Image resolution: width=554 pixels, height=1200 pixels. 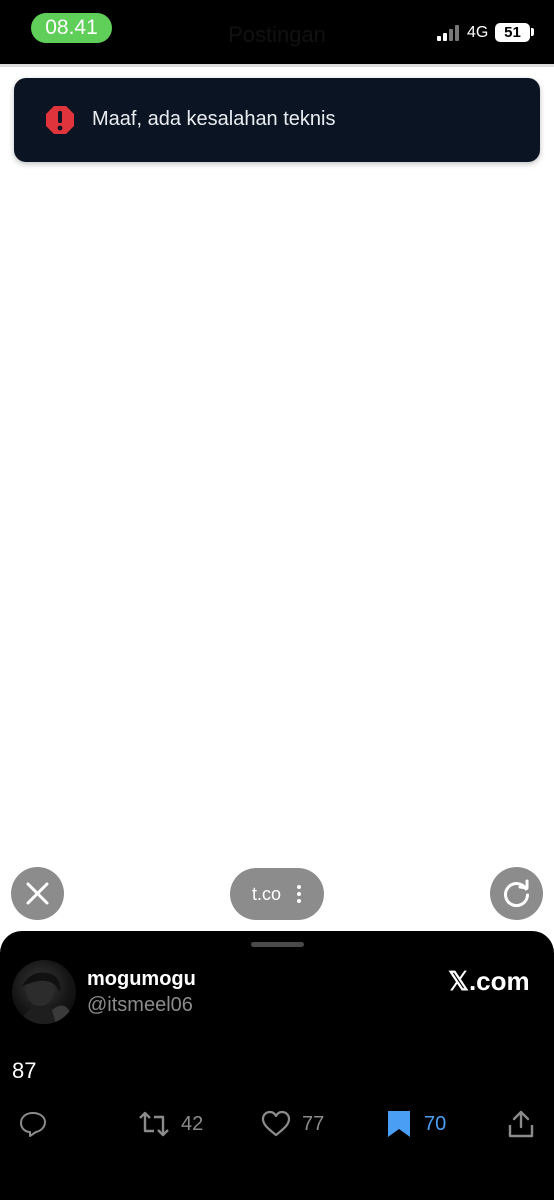 What do you see at coordinates (140, 1005) in the screenshot?
I see `author-handle: @itsmeel06` at bounding box center [140, 1005].